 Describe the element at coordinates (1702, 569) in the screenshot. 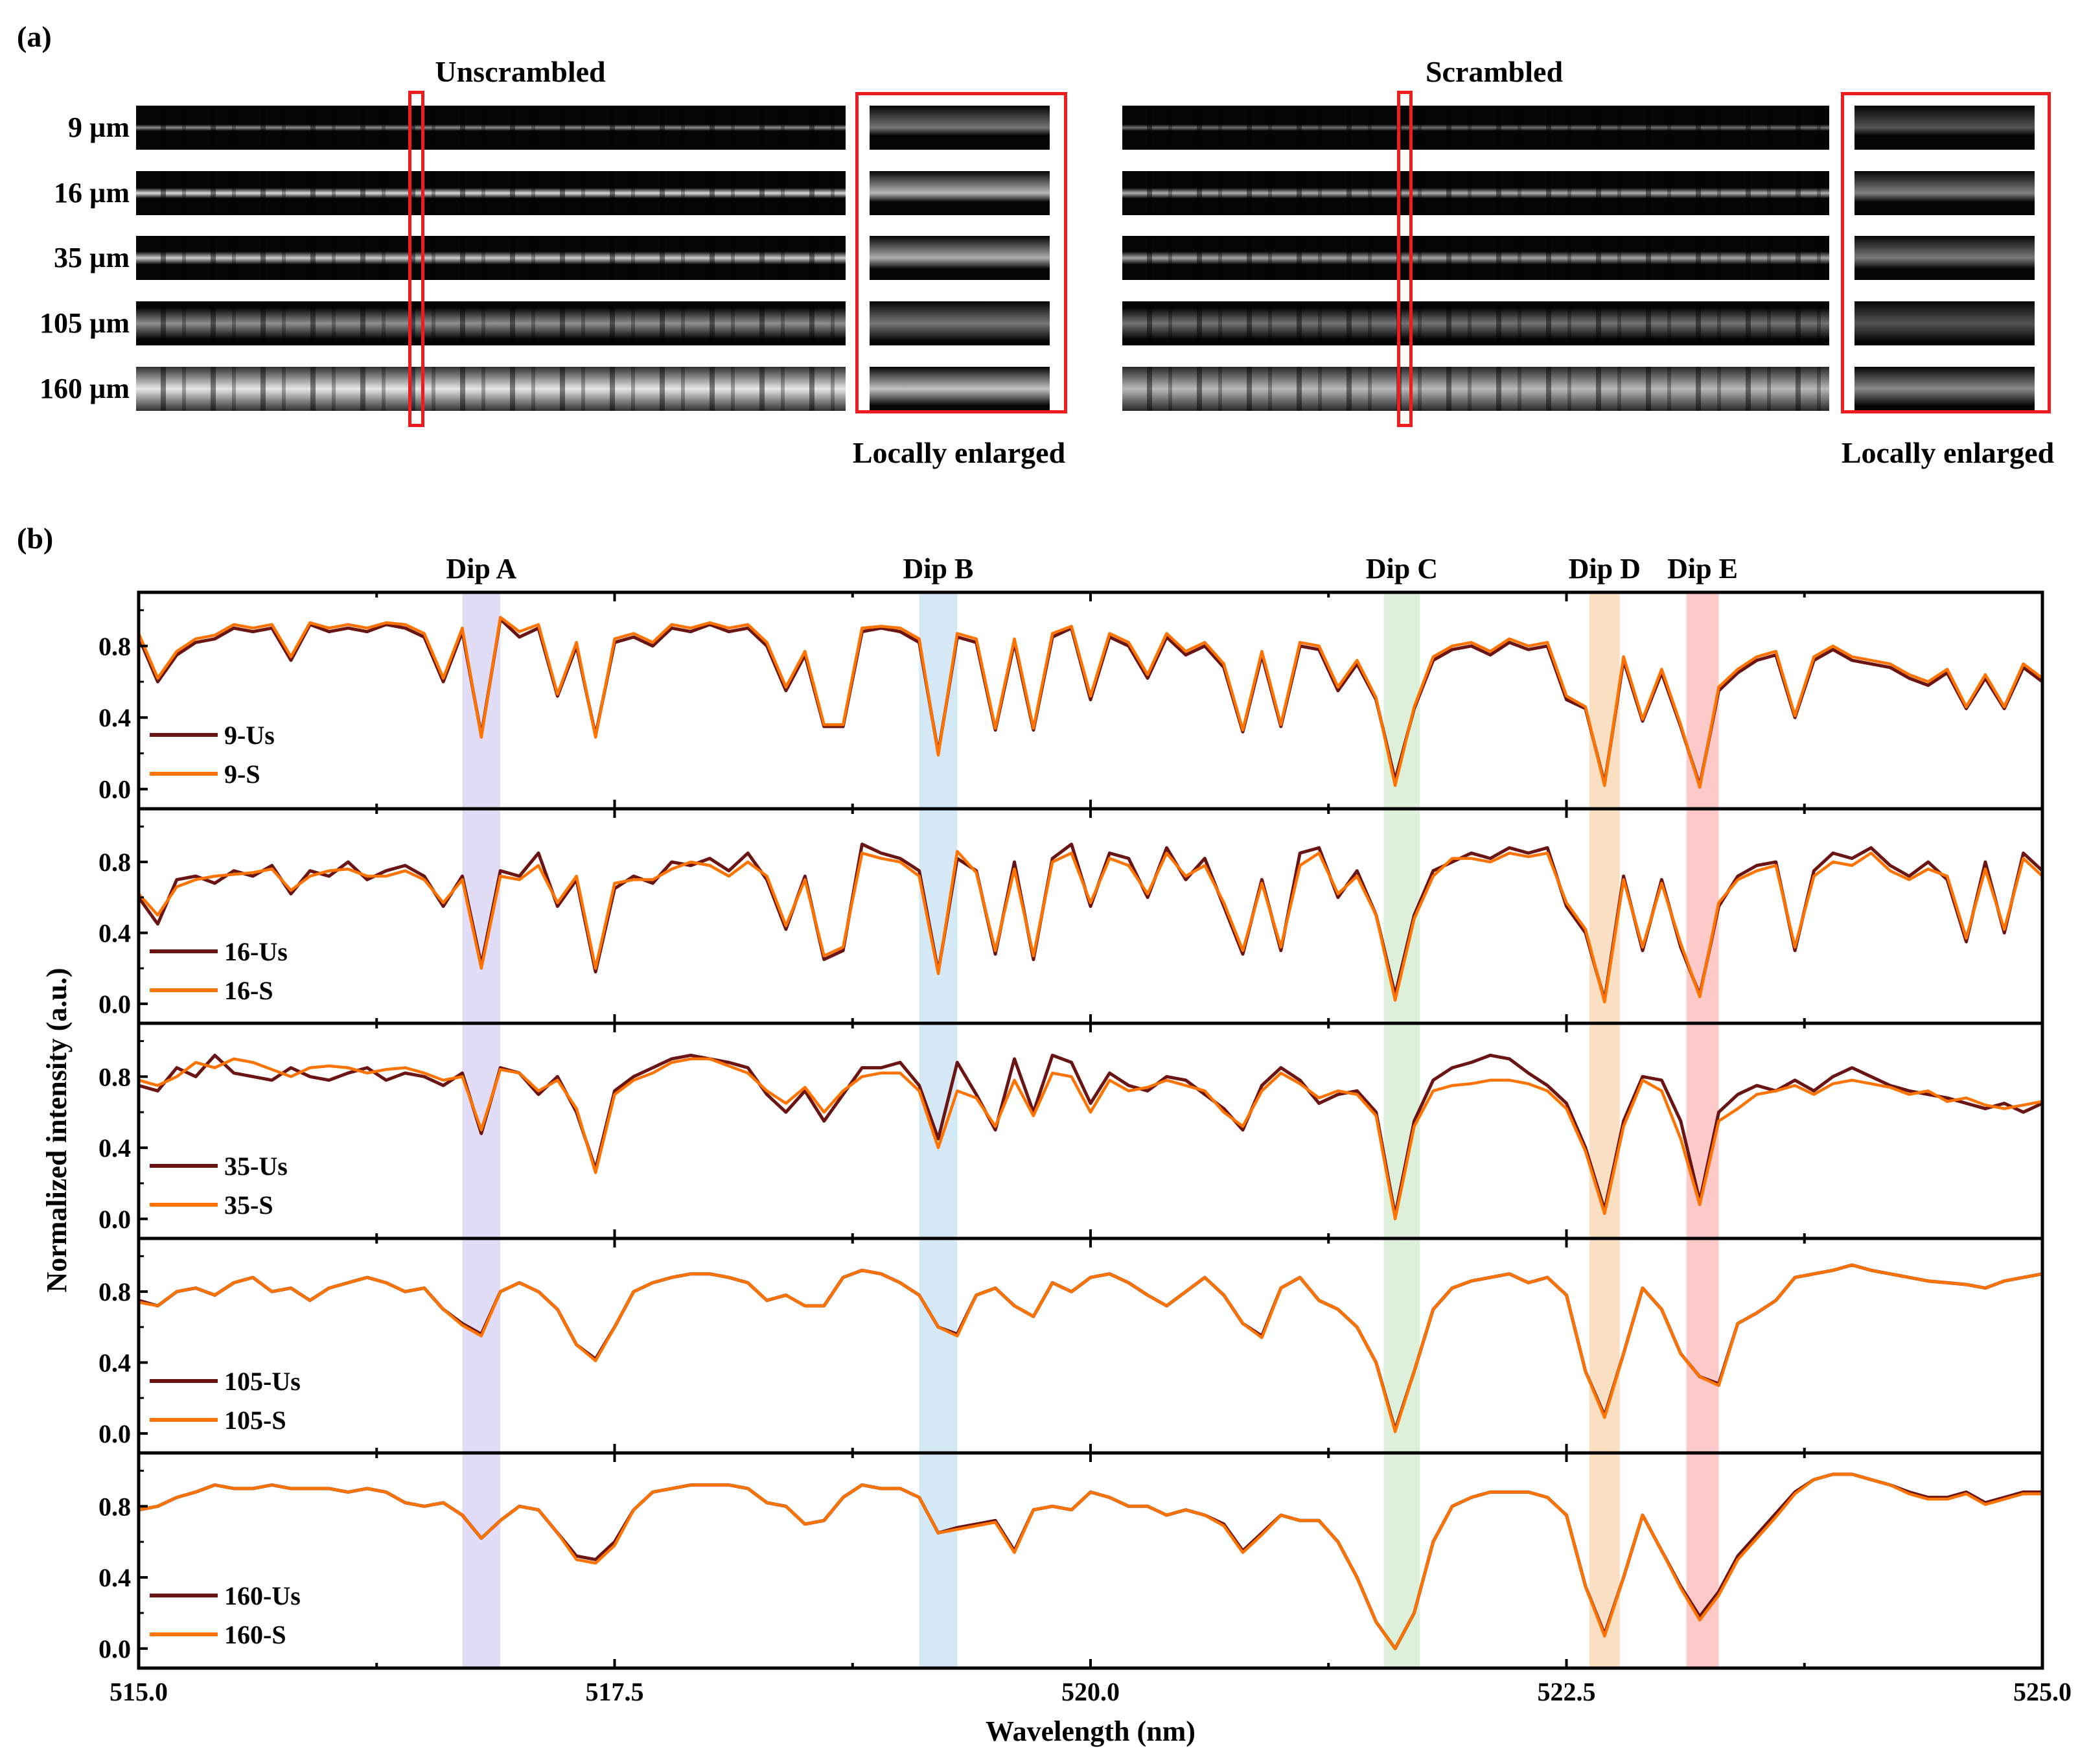

I see `dip-label: Dip E` at that location.